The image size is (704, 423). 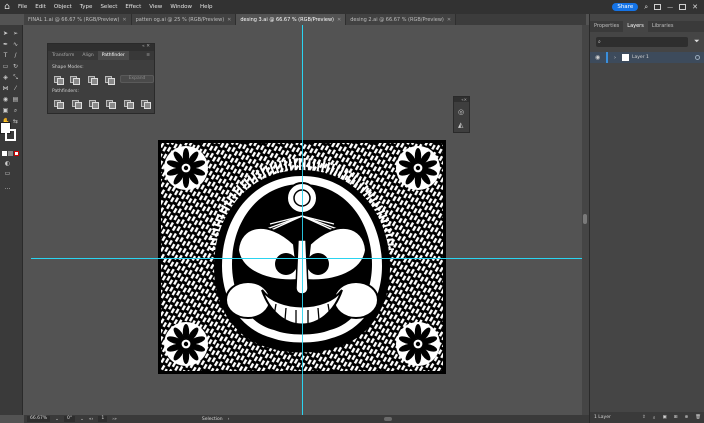 I want to click on tab-pathfinder: Pathfinder, so click(x=113, y=55).